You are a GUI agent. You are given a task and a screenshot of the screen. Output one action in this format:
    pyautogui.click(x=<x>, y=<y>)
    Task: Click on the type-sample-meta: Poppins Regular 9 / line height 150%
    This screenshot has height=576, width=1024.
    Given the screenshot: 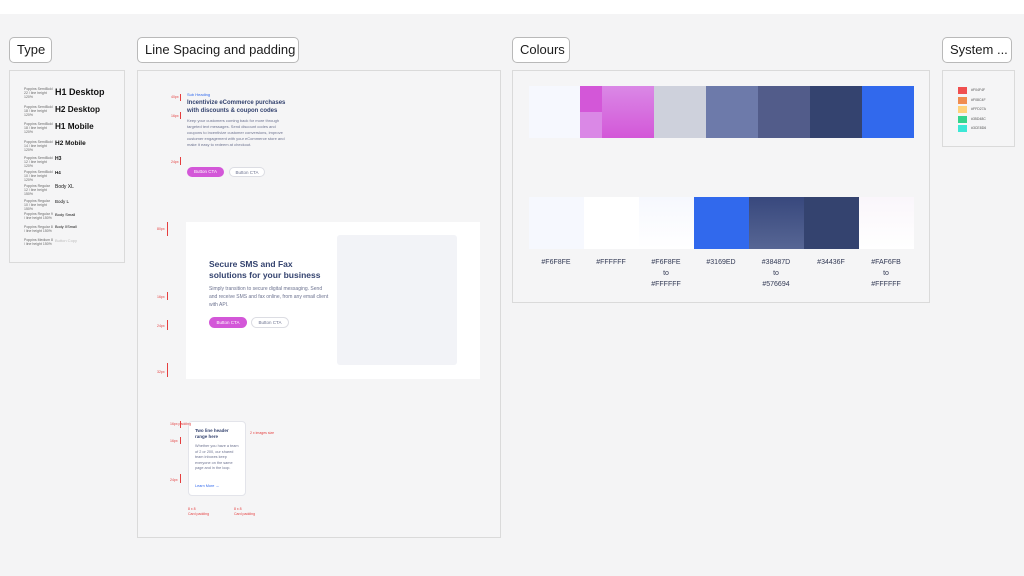 What is the action you would take?
    pyautogui.click(x=38, y=216)
    